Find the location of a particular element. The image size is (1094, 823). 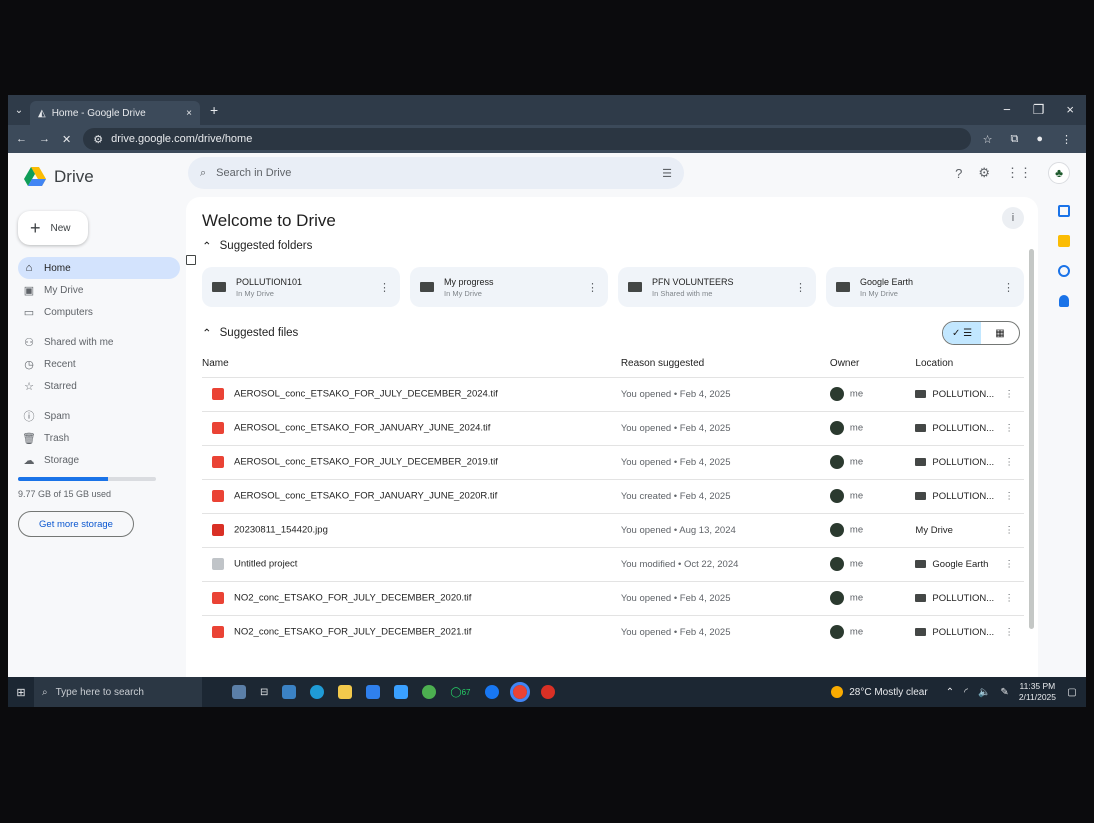

chrome-icon is located at coordinates (519, 692).